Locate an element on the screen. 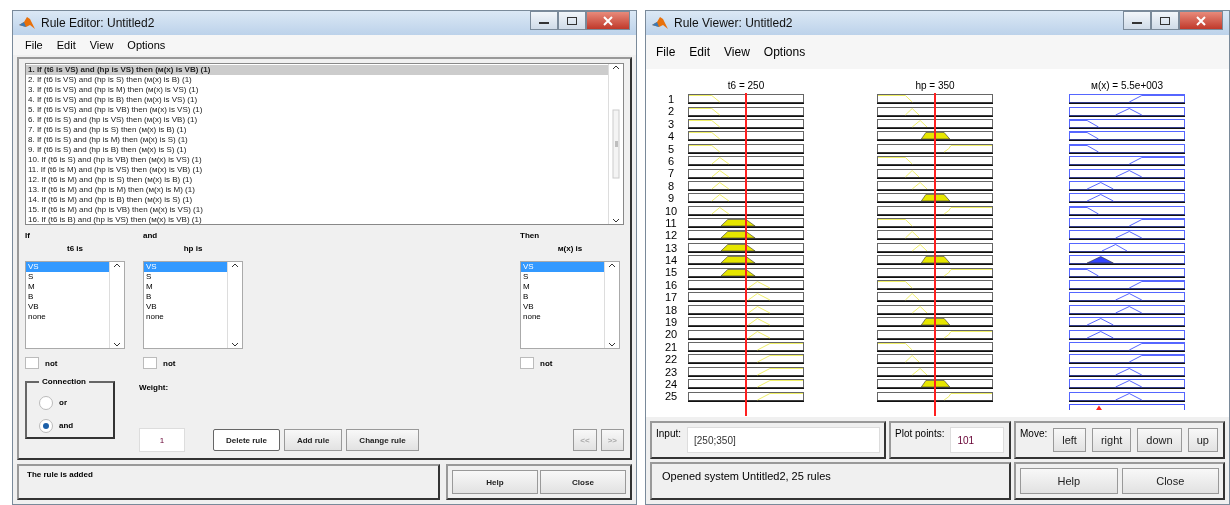  close-icon is located at coordinates (1201, 20).